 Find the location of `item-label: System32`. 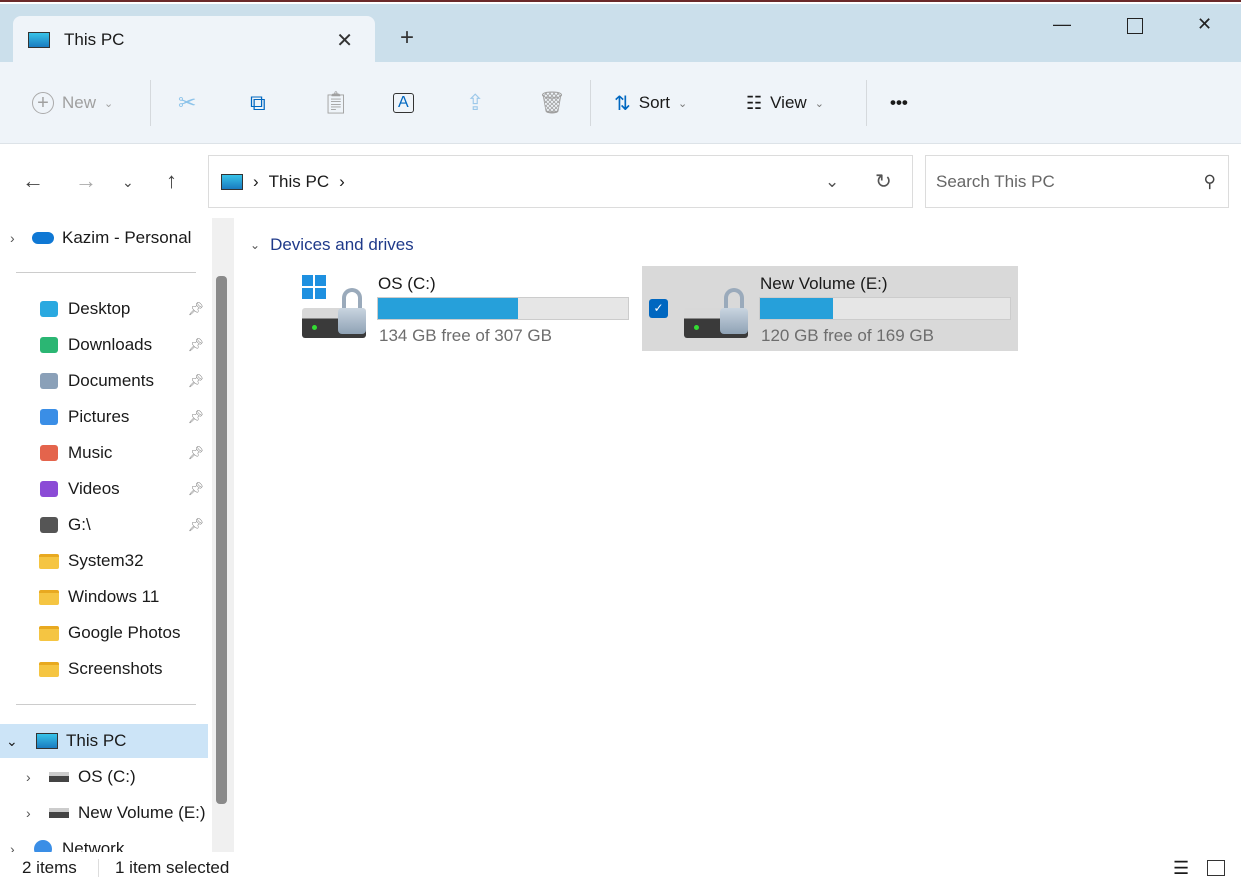

item-label: System32 is located at coordinates (106, 560).